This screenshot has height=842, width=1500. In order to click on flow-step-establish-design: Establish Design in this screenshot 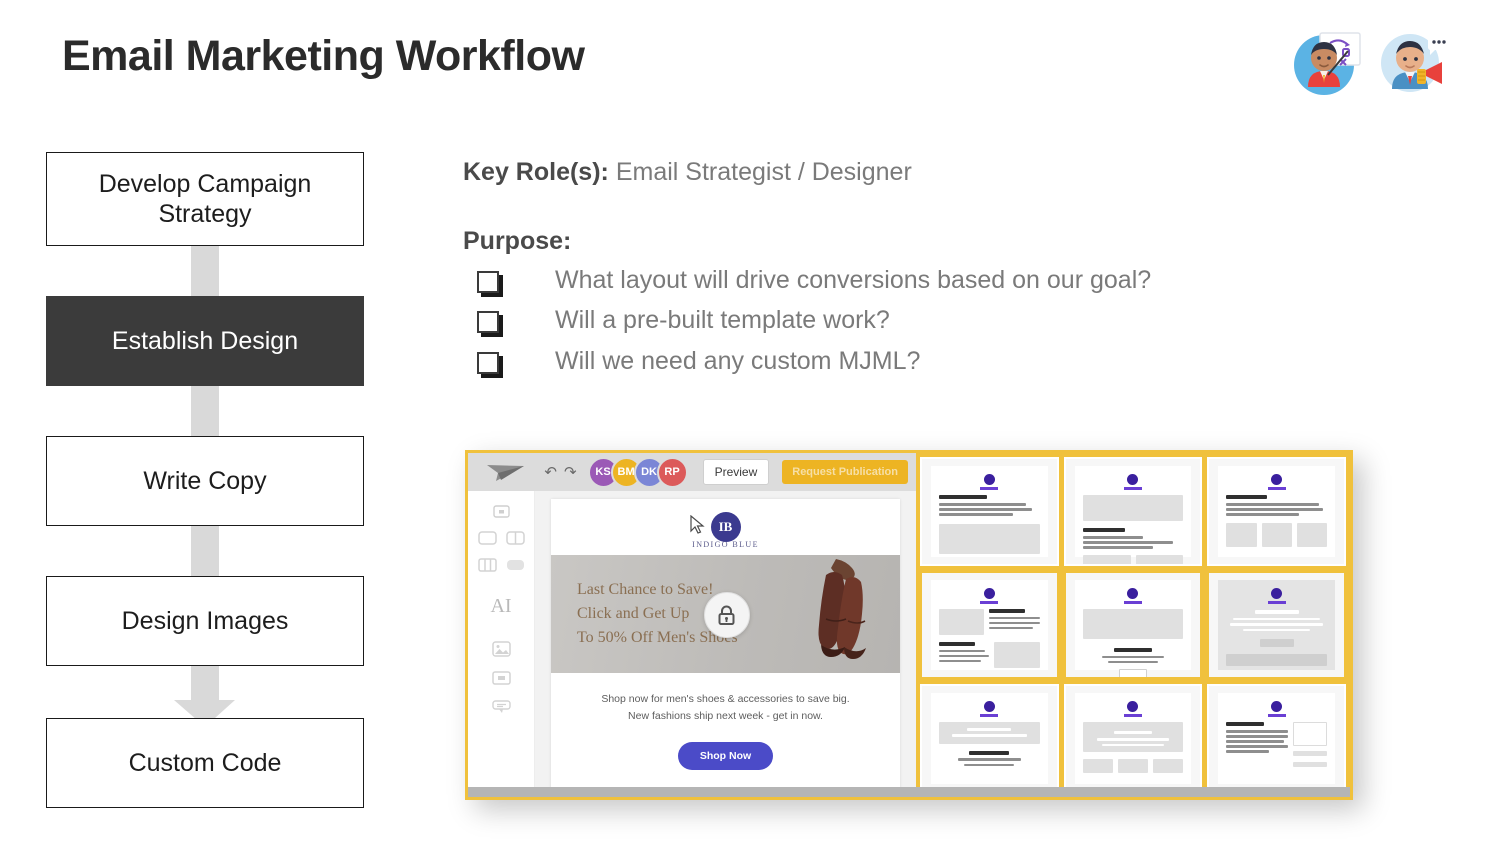, I will do `click(205, 341)`.